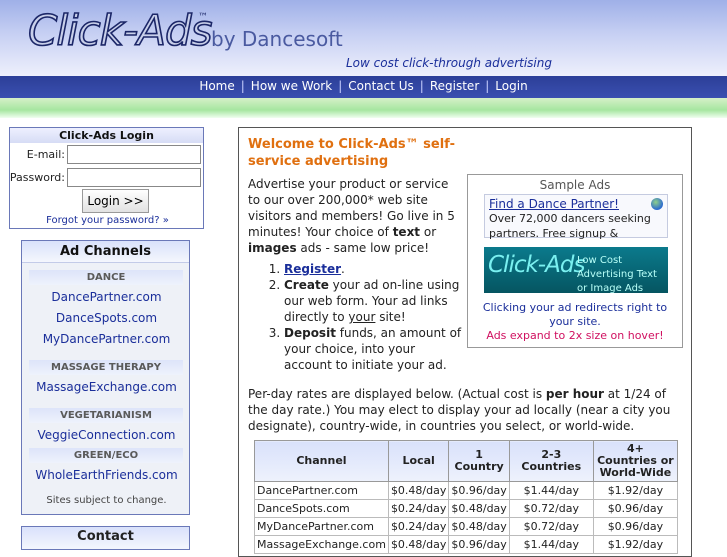 This screenshot has height=557, width=727. Describe the element at coordinates (291, 86) in the screenshot. I see `nav-how-we-work: How we Work` at that location.